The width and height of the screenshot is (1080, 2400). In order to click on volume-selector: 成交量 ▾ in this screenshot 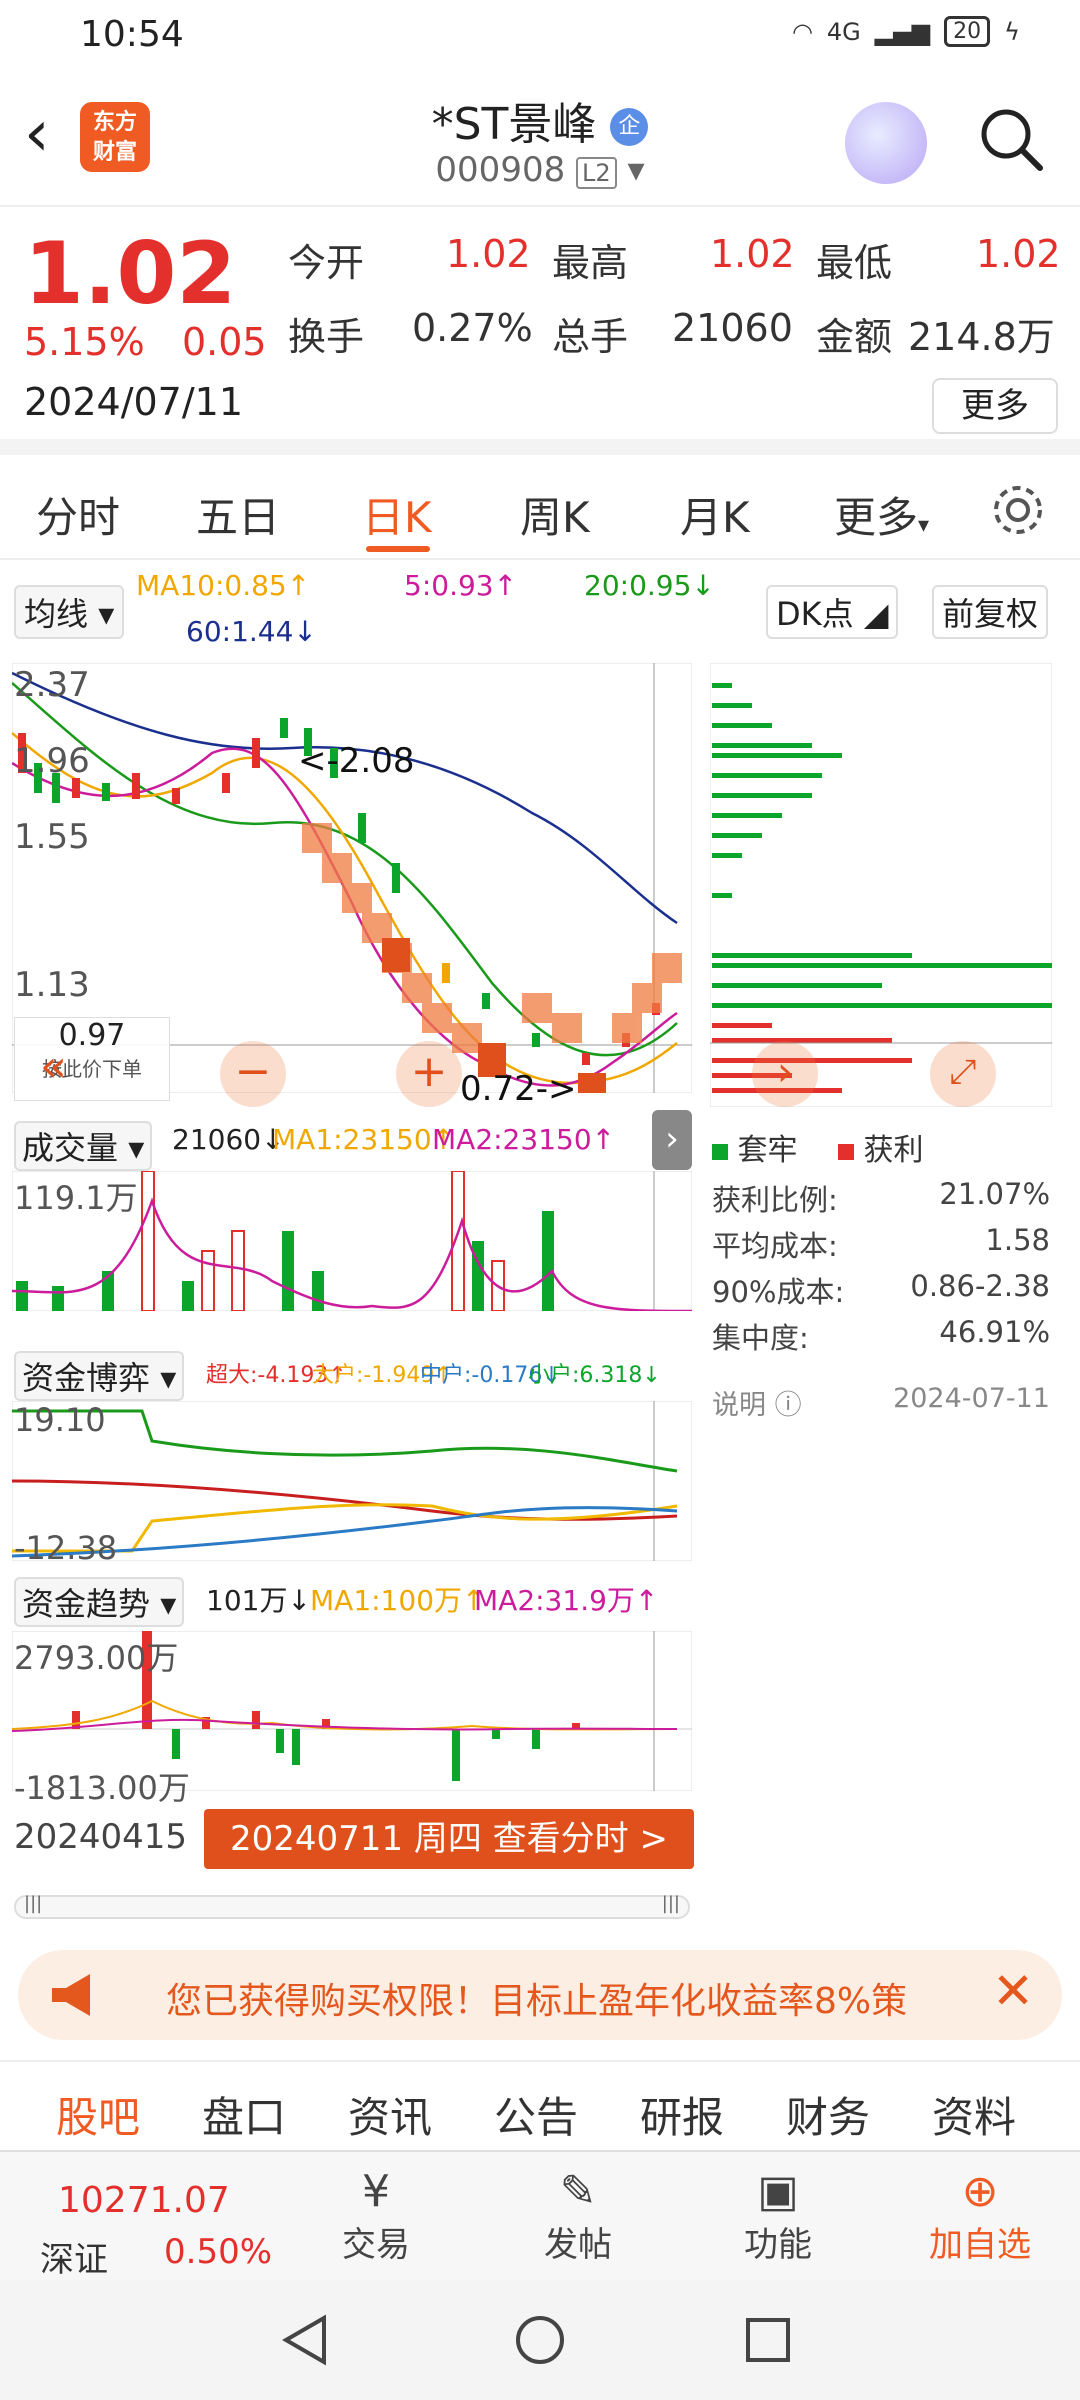, I will do `click(83, 1146)`.